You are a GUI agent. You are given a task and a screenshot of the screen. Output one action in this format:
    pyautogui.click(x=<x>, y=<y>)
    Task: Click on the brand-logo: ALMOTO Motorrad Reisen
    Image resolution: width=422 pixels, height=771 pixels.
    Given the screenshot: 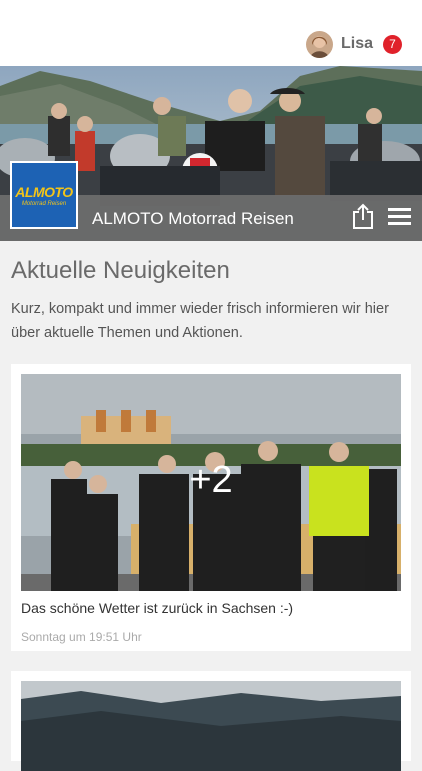 What is the action you would take?
    pyautogui.click(x=44, y=195)
    